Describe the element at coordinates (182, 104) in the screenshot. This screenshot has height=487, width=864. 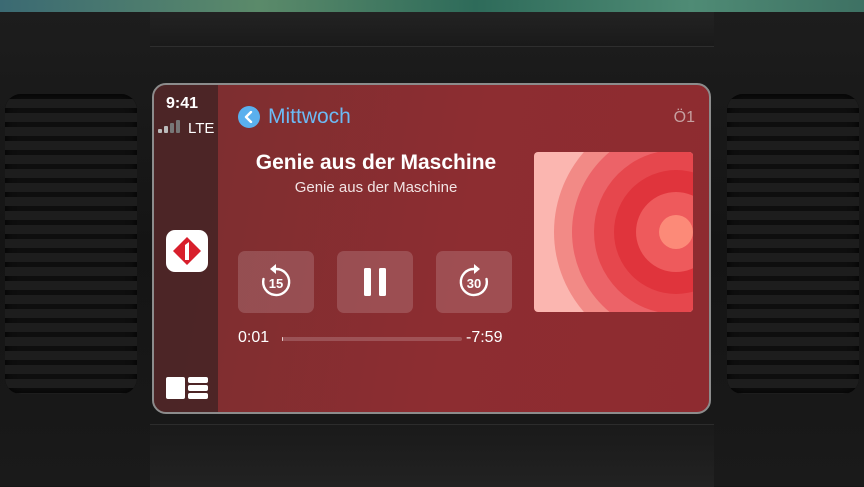
I see `clock: 9:41` at that location.